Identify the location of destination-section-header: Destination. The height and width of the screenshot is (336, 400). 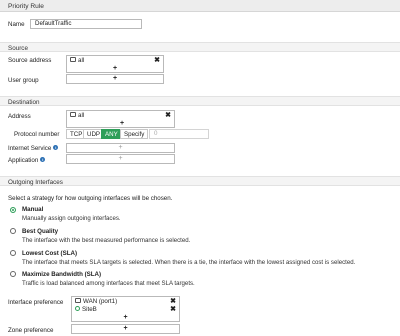
(200, 101).